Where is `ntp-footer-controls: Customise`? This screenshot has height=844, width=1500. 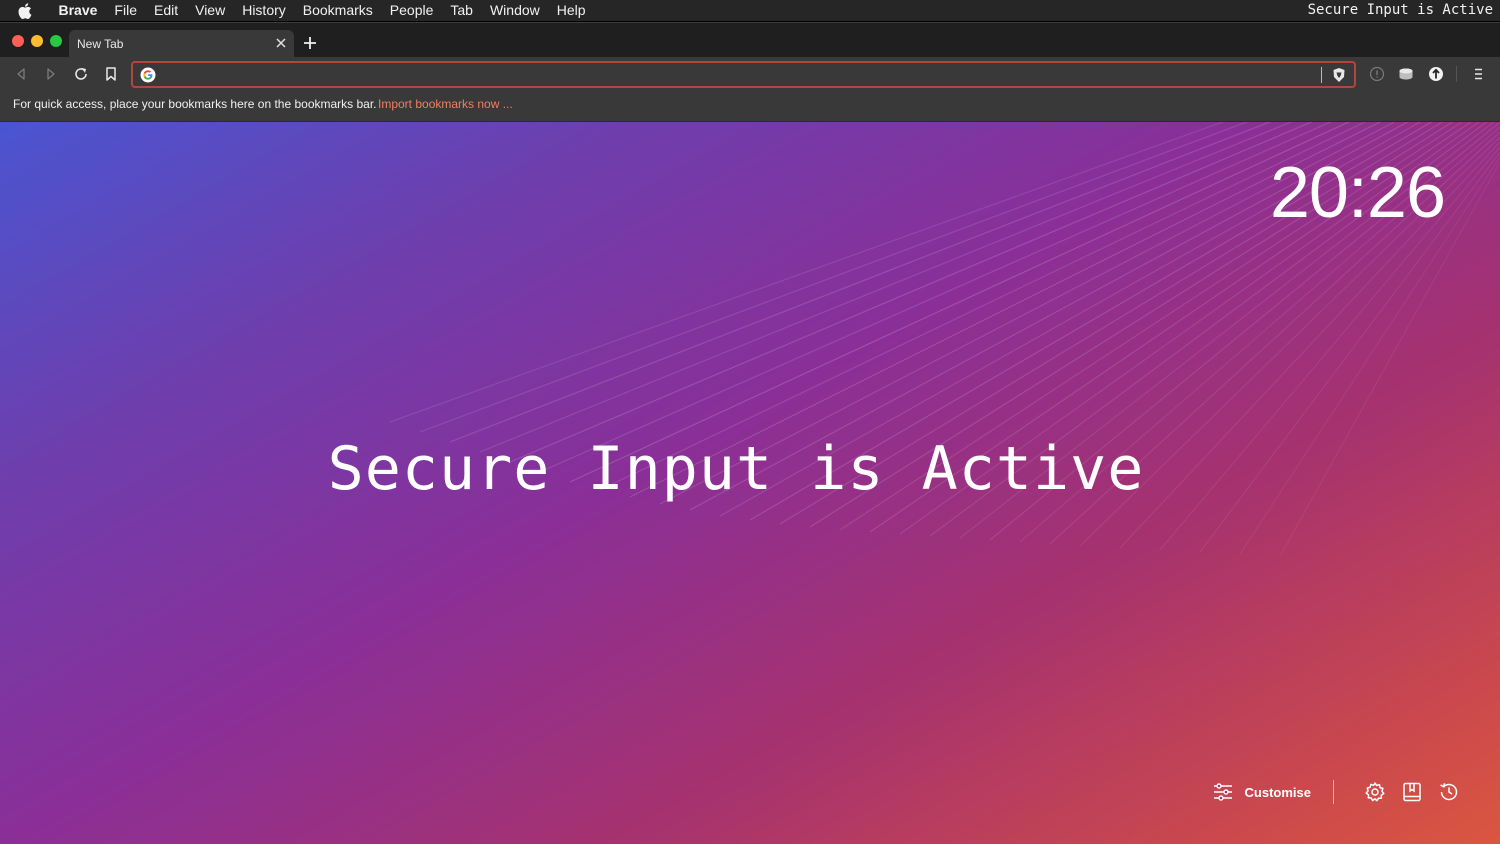
ntp-footer-controls: Customise is located at coordinates (1336, 792).